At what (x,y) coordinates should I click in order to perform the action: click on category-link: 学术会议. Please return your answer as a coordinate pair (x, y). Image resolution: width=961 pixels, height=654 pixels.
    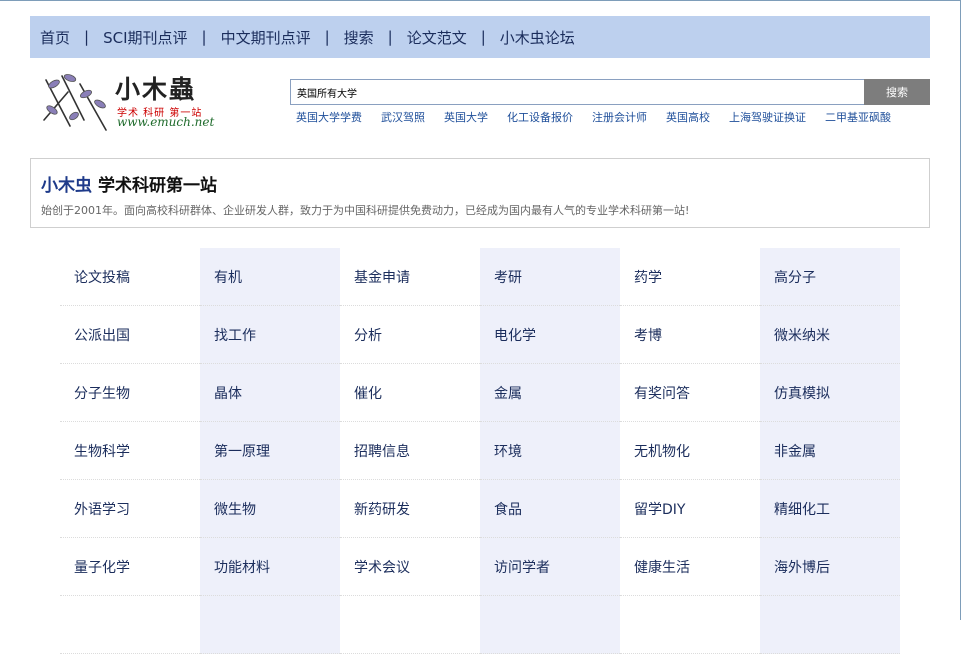
    Looking at the image, I should click on (410, 567).